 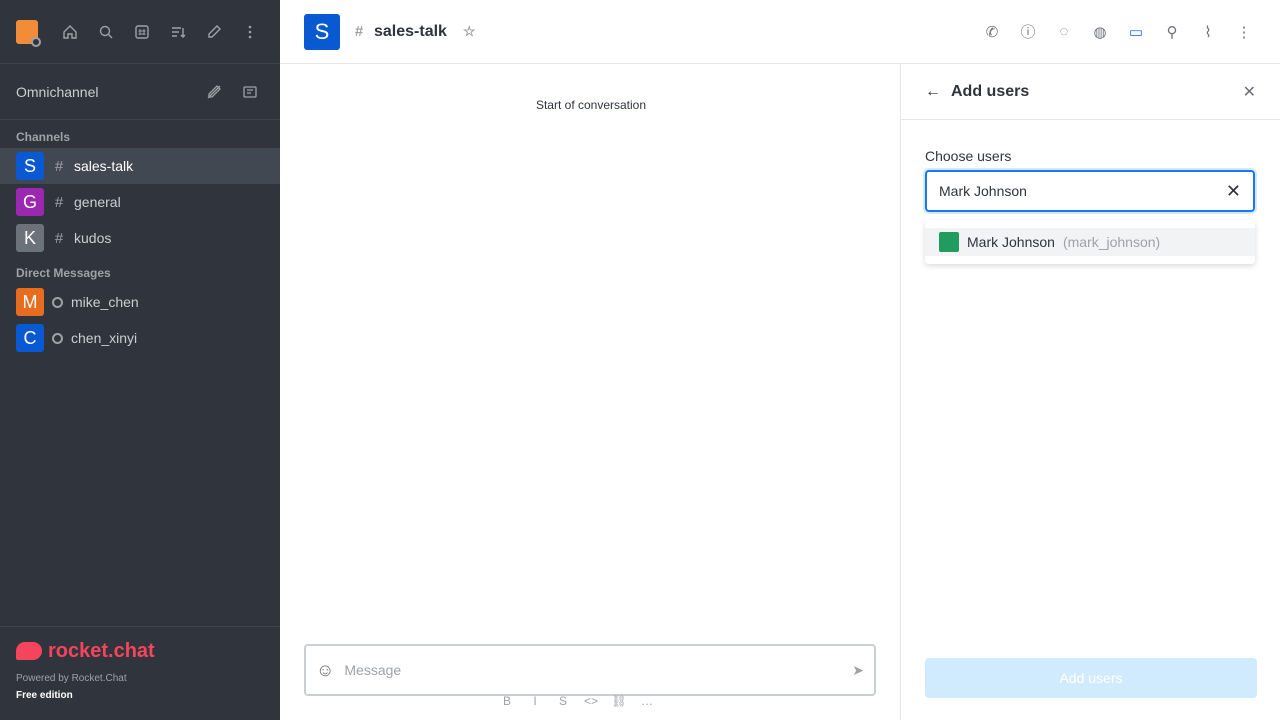 I want to click on create-new-icon, so click(x=214, y=32).